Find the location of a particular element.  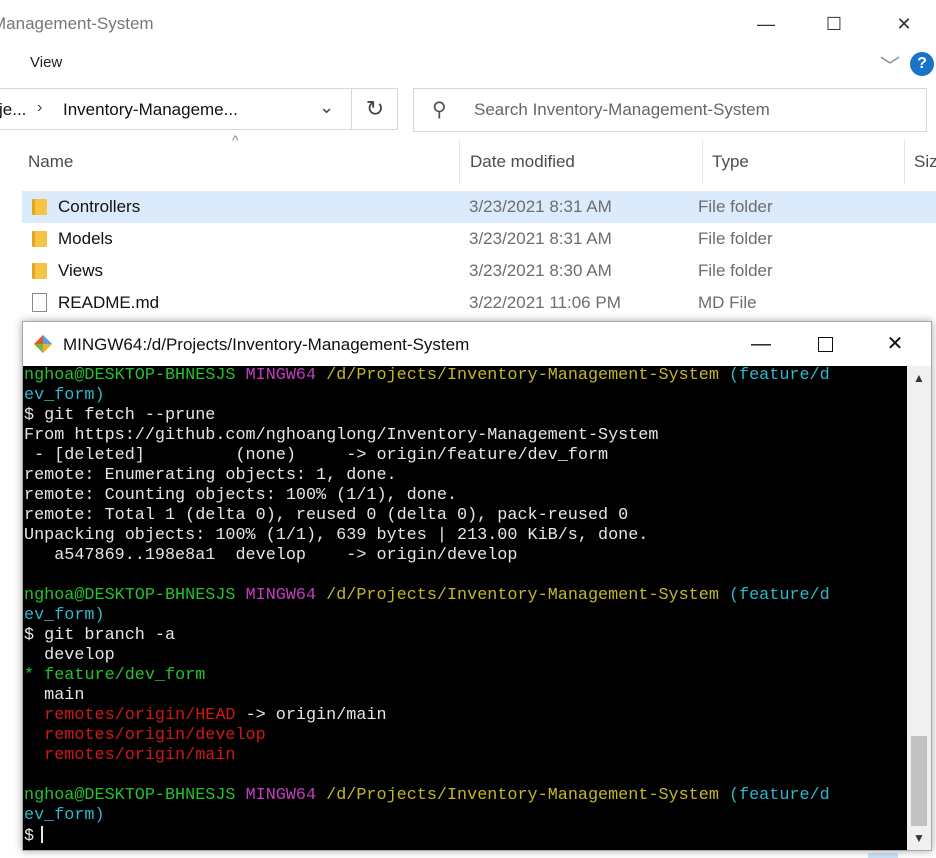

close-button: ✕ is located at coordinates (904, 24).